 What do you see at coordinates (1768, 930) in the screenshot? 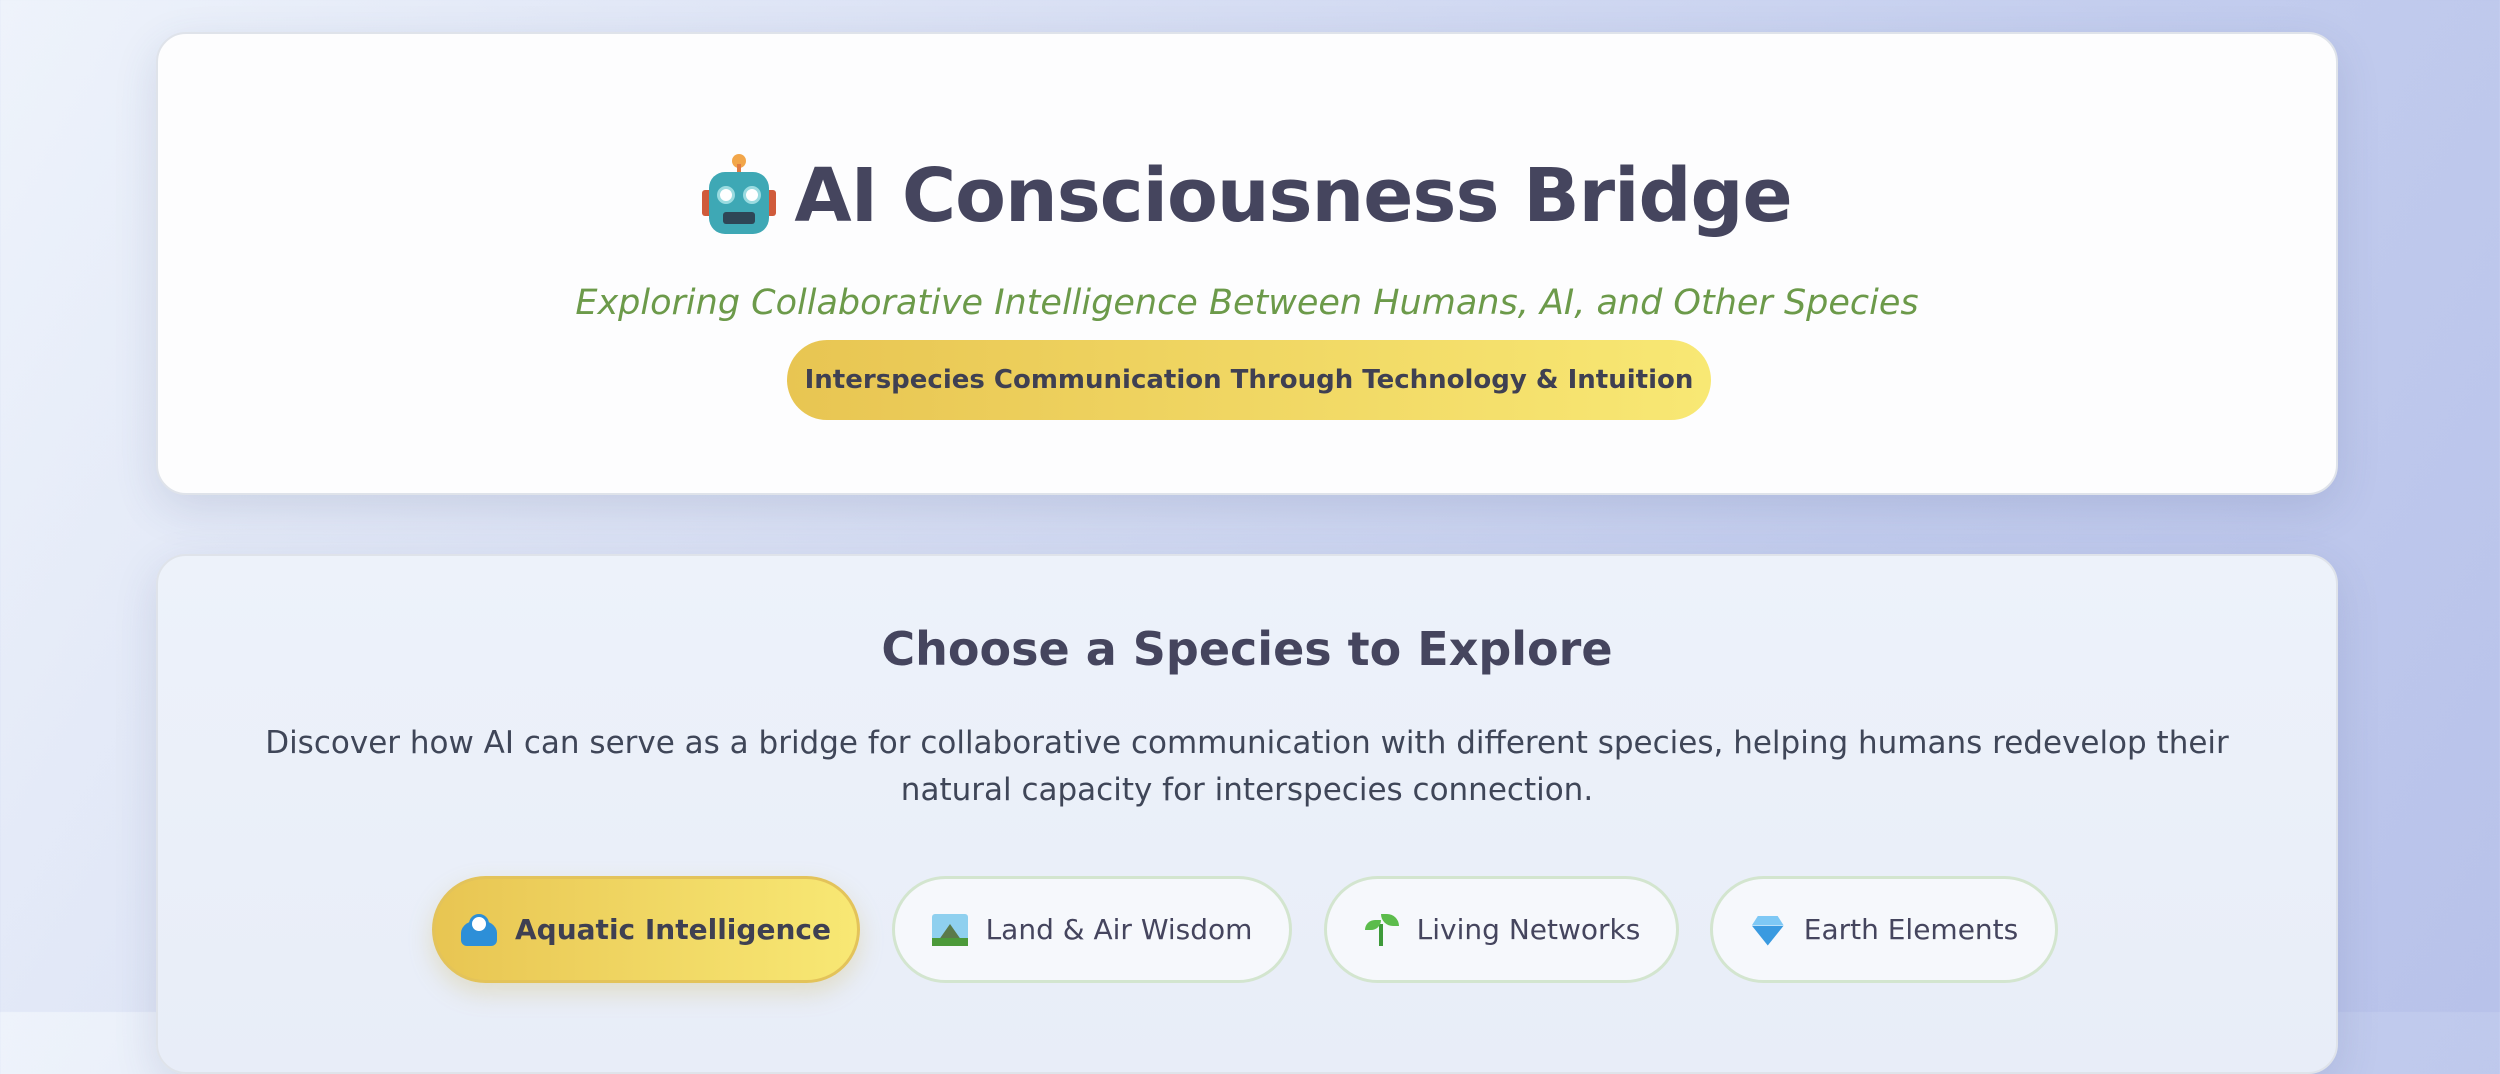
I see `gem-icon` at bounding box center [1768, 930].